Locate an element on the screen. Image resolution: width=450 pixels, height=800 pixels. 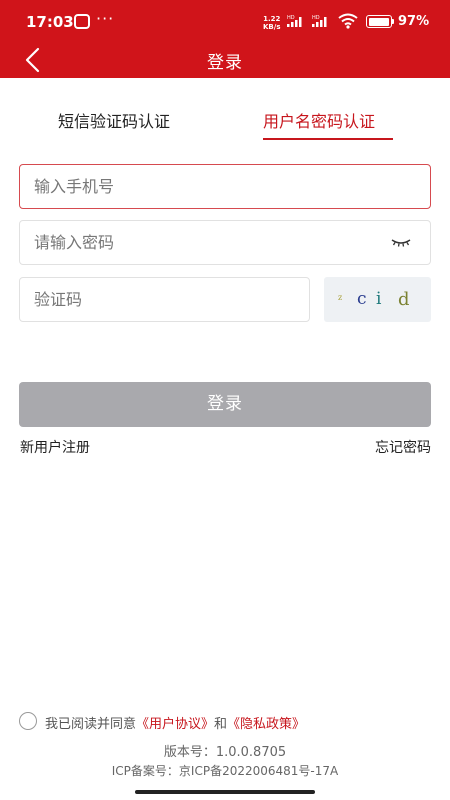
phone-field is located at coordinates (225, 186).